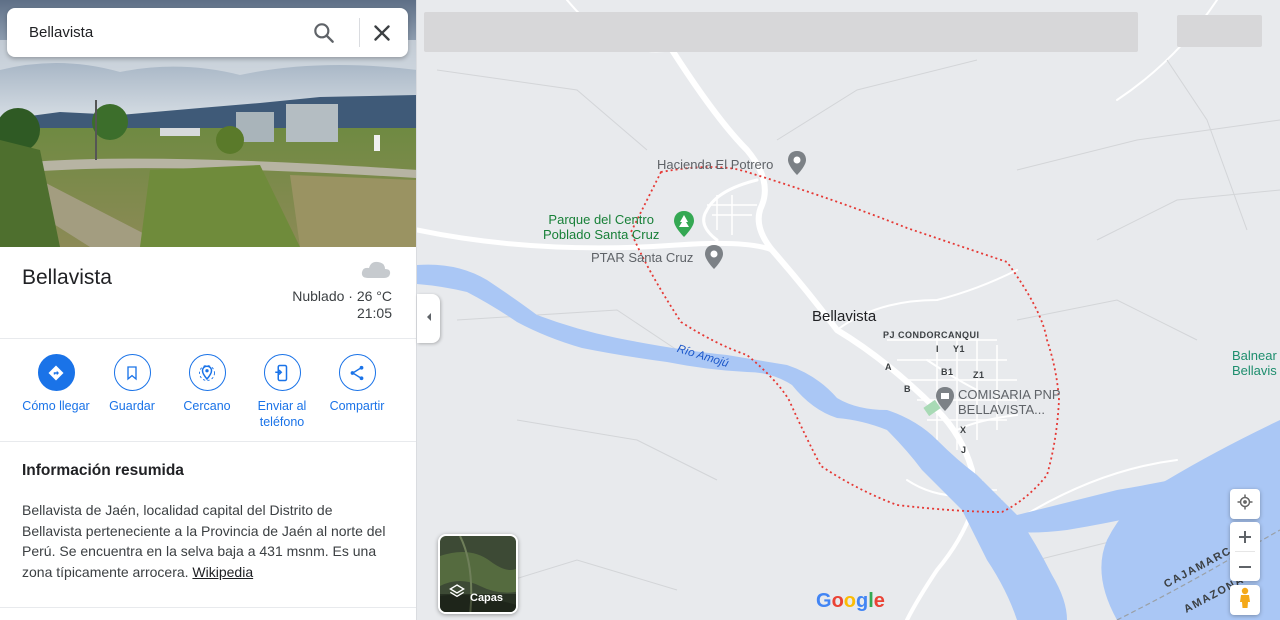  I want to click on parque-line-1: Parque del Centro, so click(601, 219).